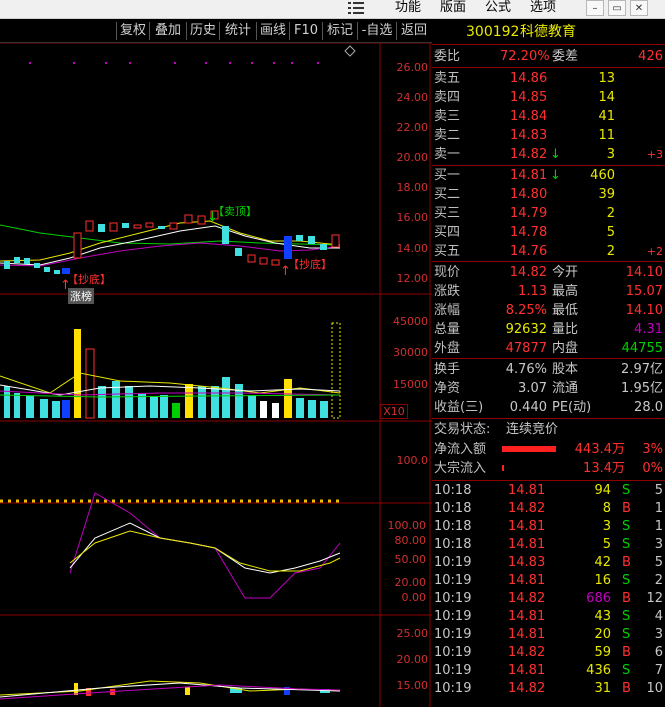 The image size is (665, 707). What do you see at coordinates (548, 194) in the screenshot?
I see `bid-row: 买二 14.80 39` at bounding box center [548, 194].